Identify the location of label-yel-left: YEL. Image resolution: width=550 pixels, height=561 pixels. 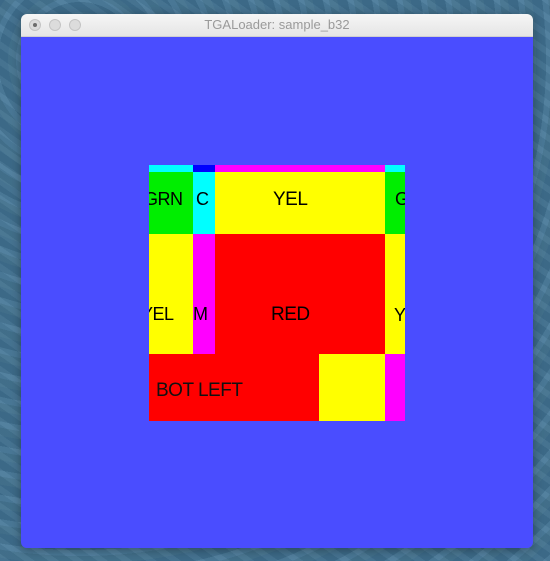
(161, 314).